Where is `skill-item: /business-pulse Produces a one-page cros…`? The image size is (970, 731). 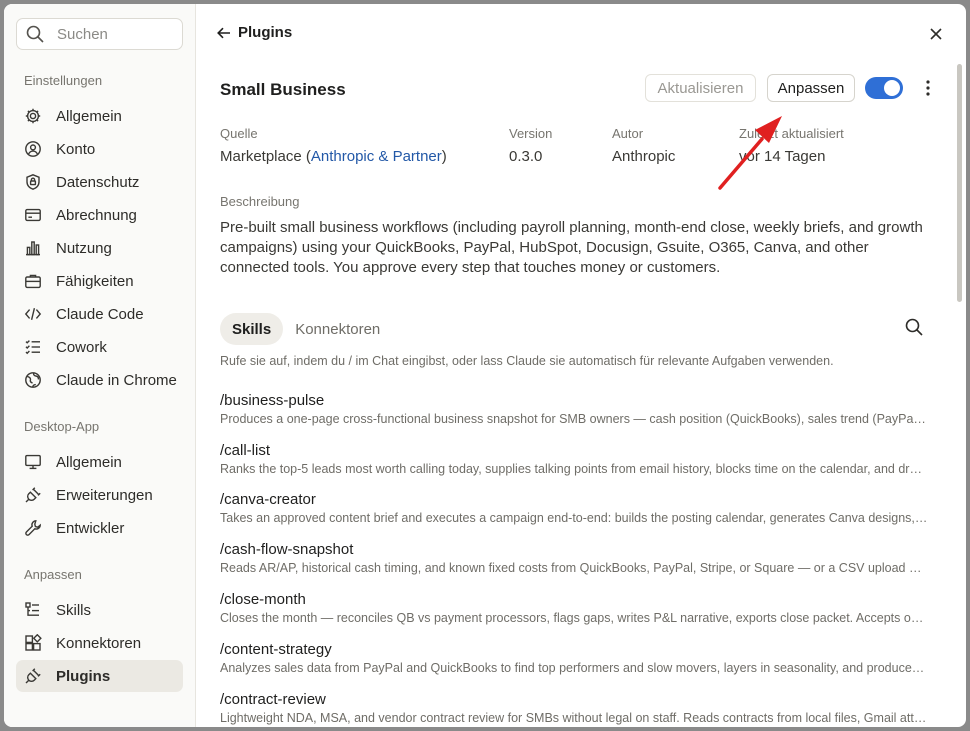
skill-item: /business-pulse Produces a one-page cros… is located at coordinates (575, 409).